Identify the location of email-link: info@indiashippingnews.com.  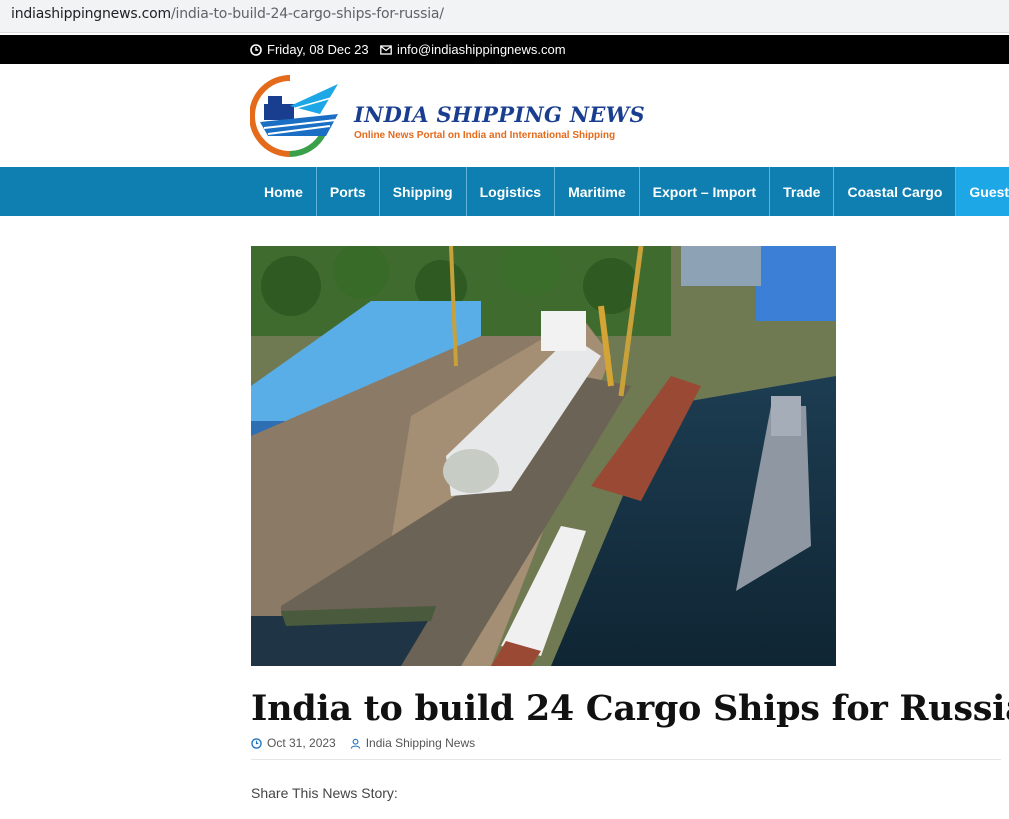
(473, 49).